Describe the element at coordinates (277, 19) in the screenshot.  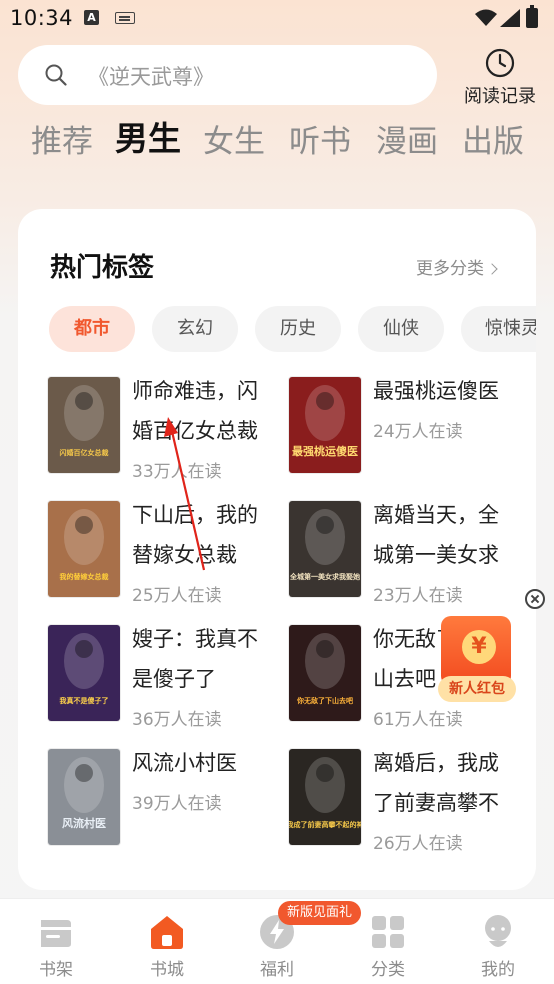
I see `status-bar: 10:34 A` at that location.